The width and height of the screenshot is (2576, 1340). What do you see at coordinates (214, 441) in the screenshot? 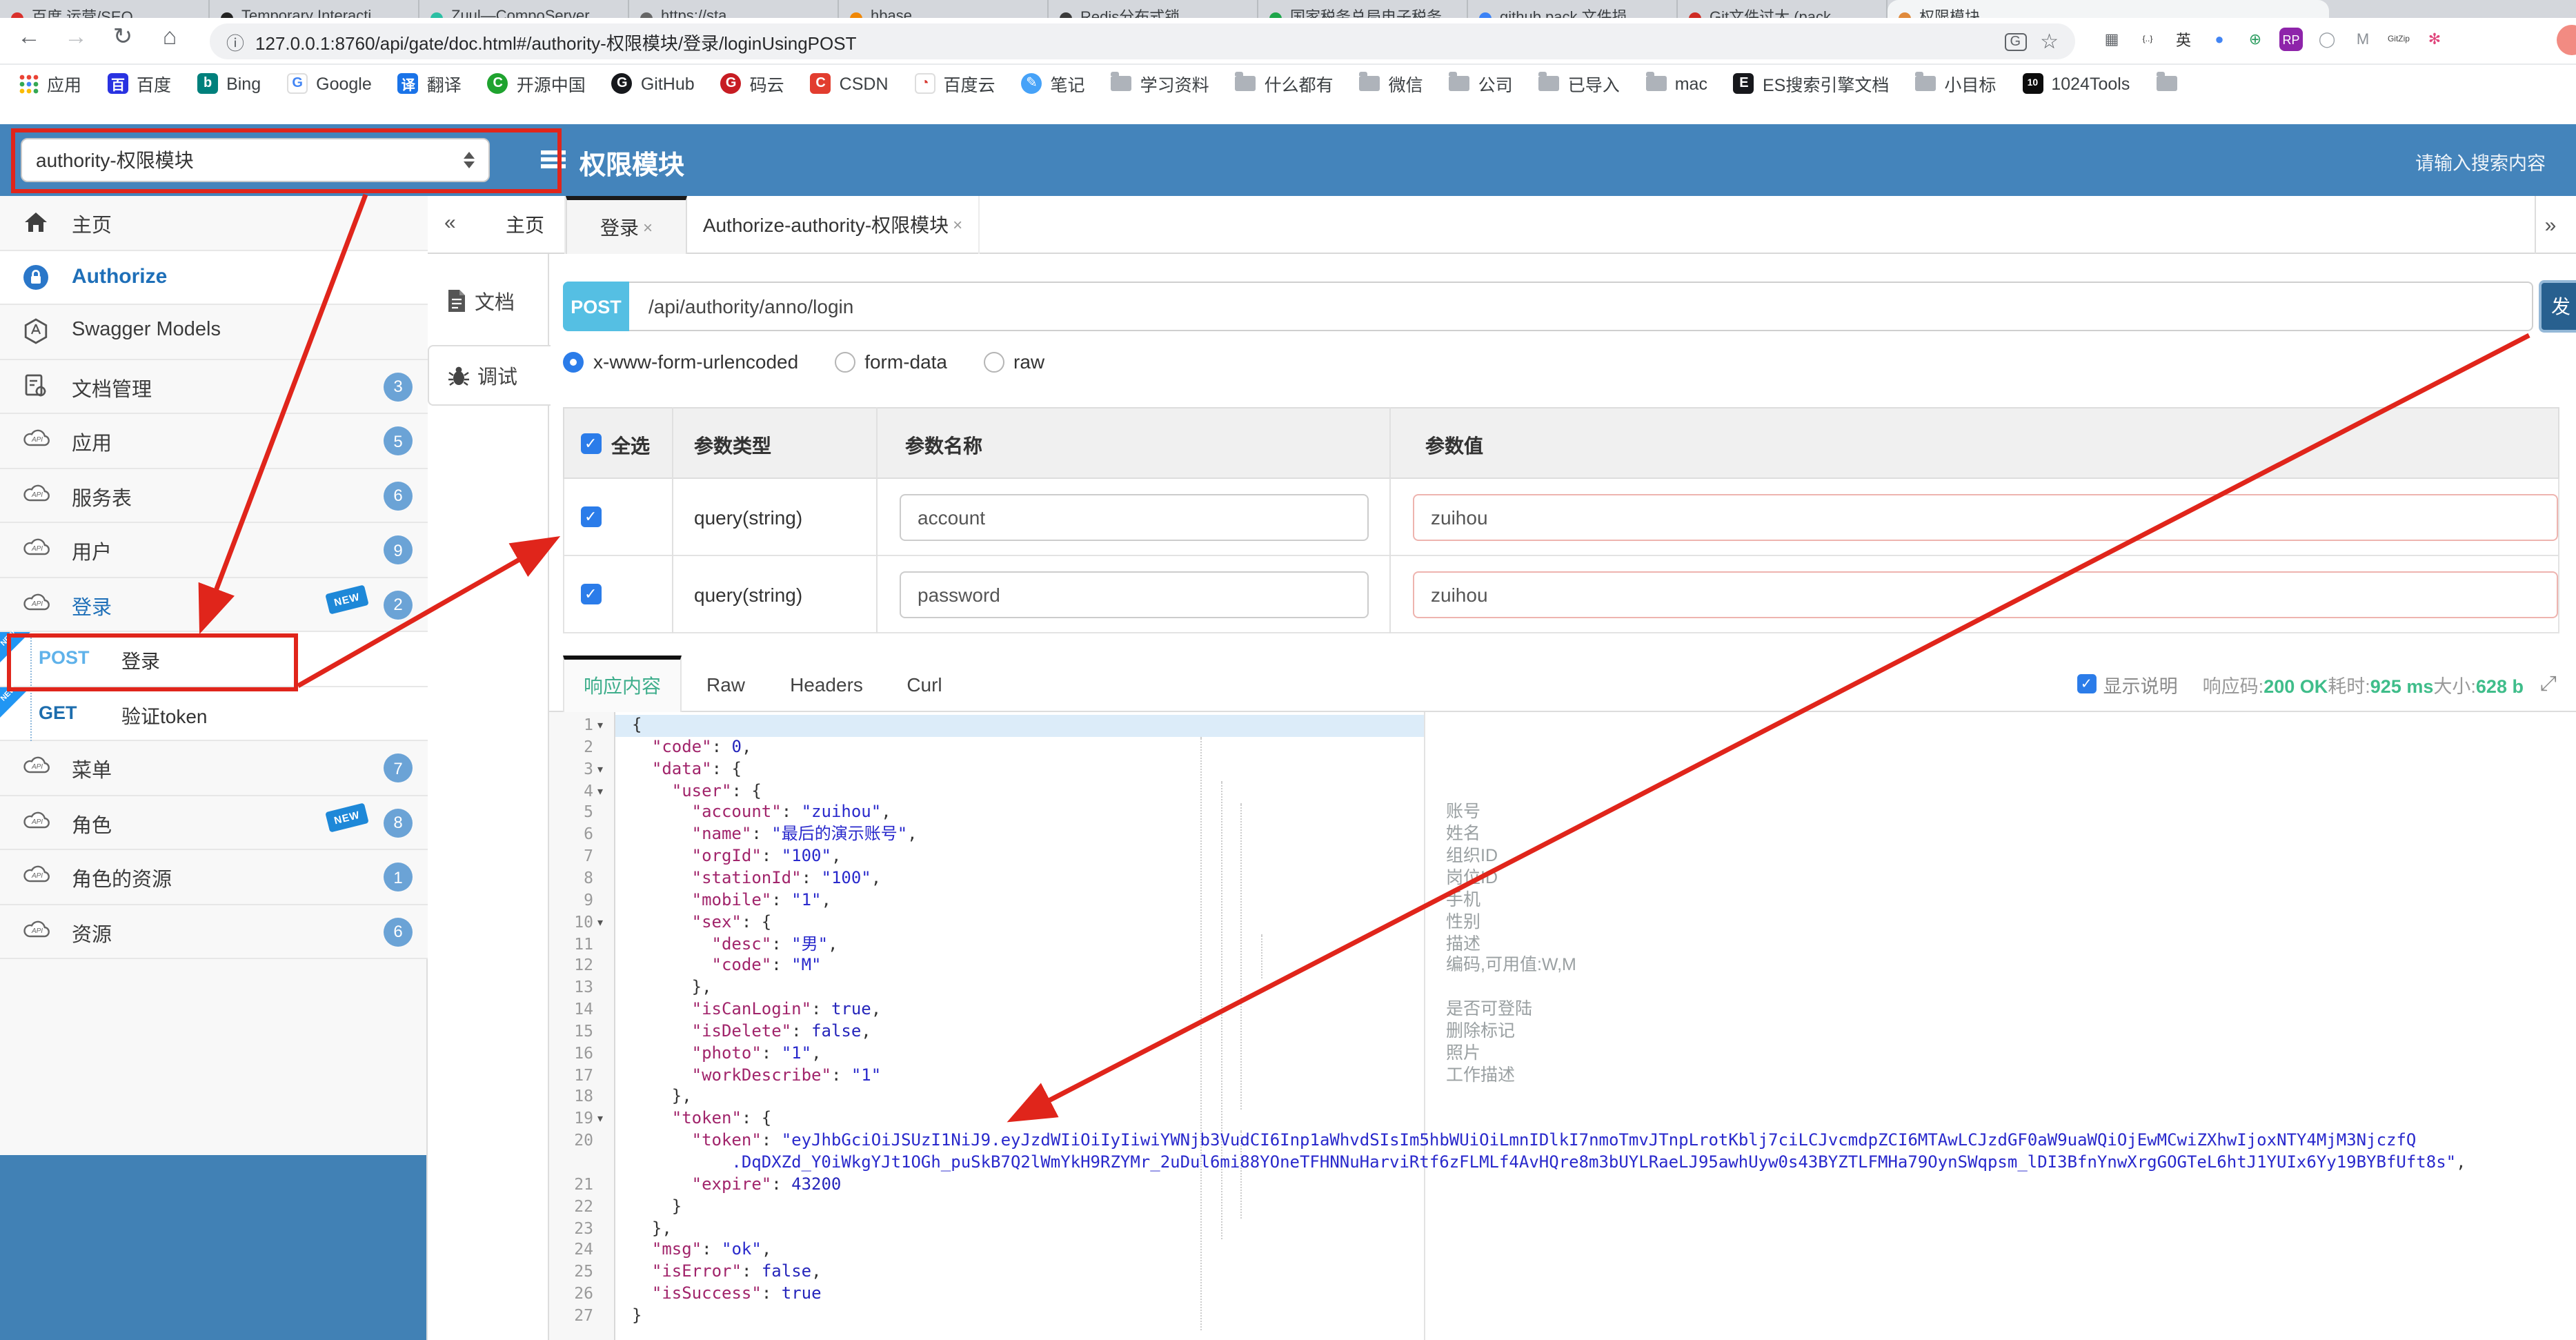
I see `sidebar-item-应用: API 应用 5` at bounding box center [214, 441].